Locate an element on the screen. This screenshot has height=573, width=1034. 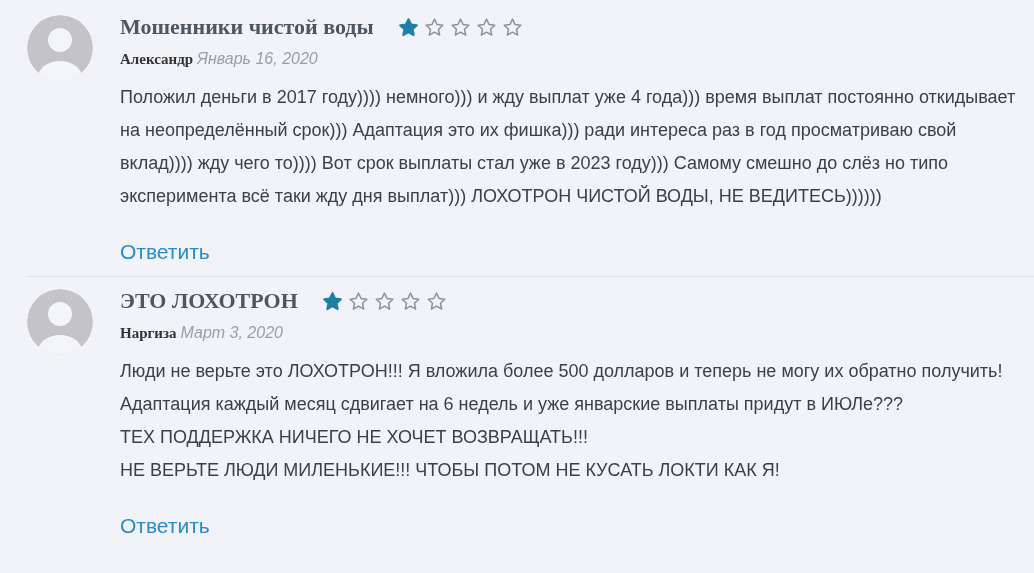
review-date: Январь 16, 2020 is located at coordinates (257, 59).